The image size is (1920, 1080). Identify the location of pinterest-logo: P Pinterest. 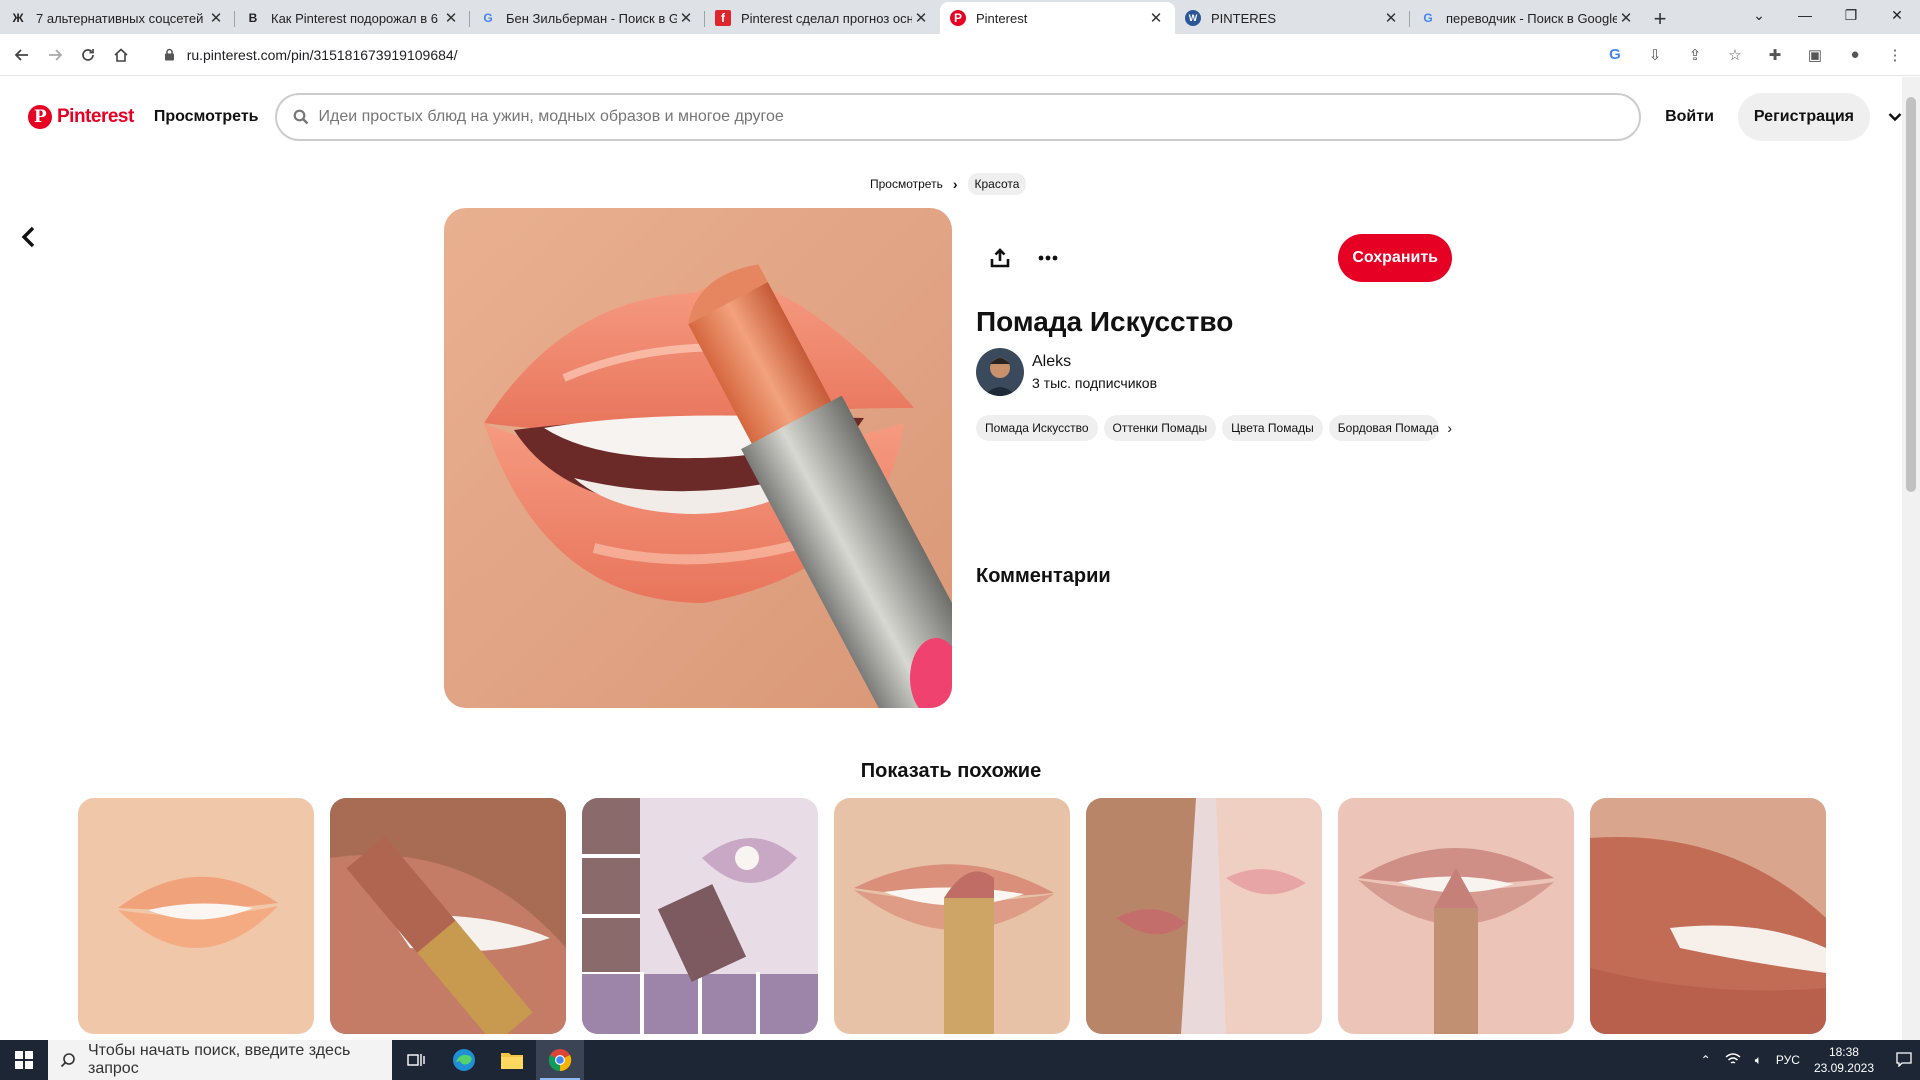
(81, 117).